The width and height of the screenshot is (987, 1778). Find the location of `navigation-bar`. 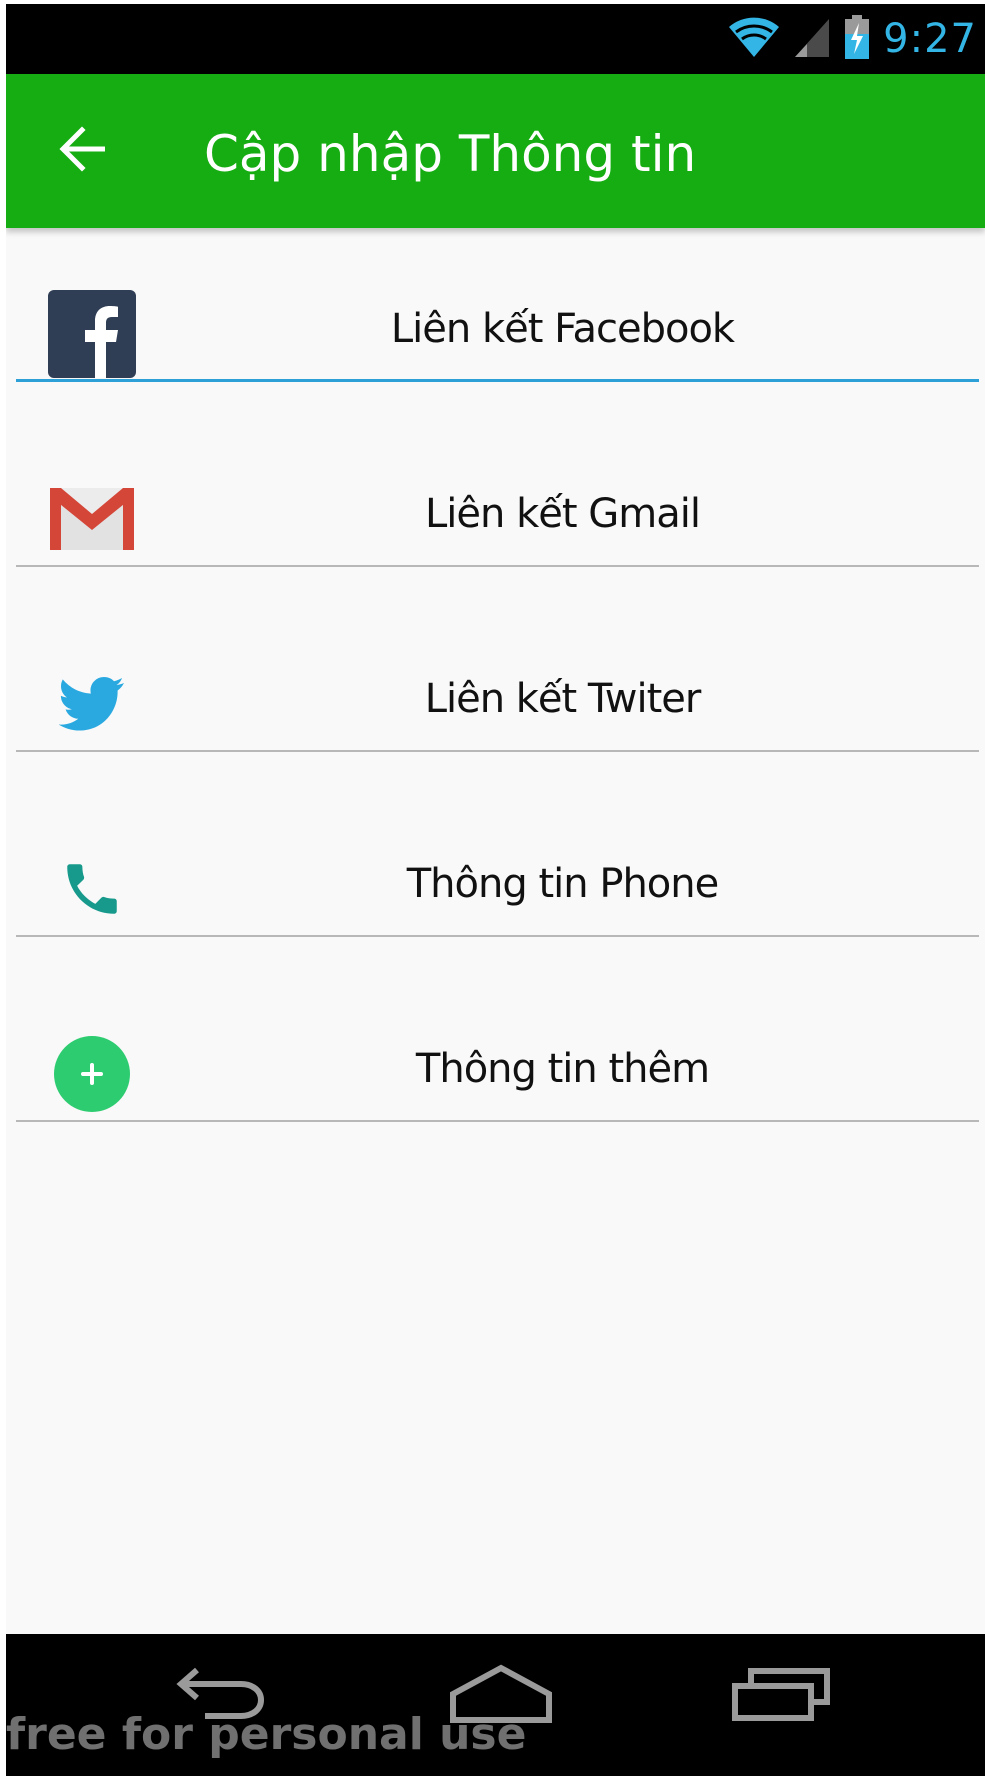

navigation-bar is located at coordinates (495, 1705).